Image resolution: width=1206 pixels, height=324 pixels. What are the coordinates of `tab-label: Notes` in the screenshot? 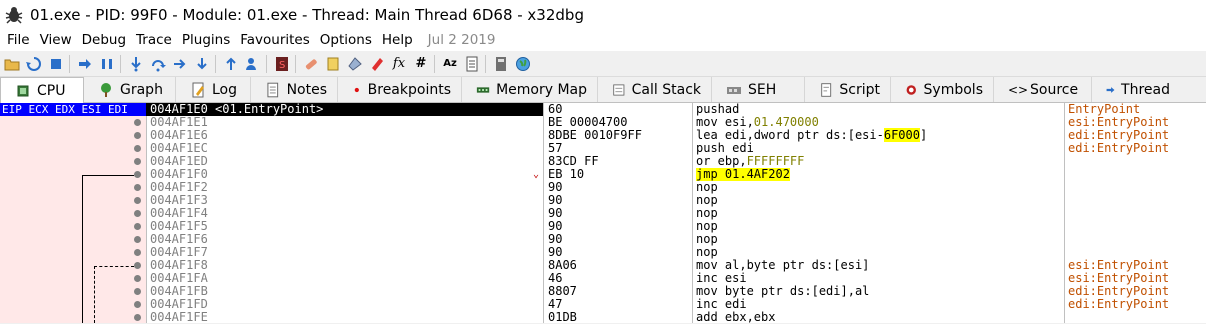 It's located at (306, 89).